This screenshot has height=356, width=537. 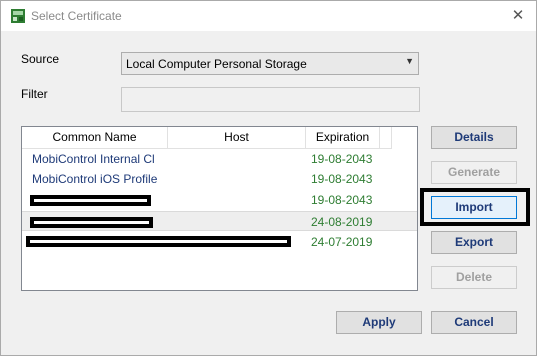 What do you see at coordinates (474, 137) in the screenshot?
I see `details-button: Details` at bounding box center [474, 137].